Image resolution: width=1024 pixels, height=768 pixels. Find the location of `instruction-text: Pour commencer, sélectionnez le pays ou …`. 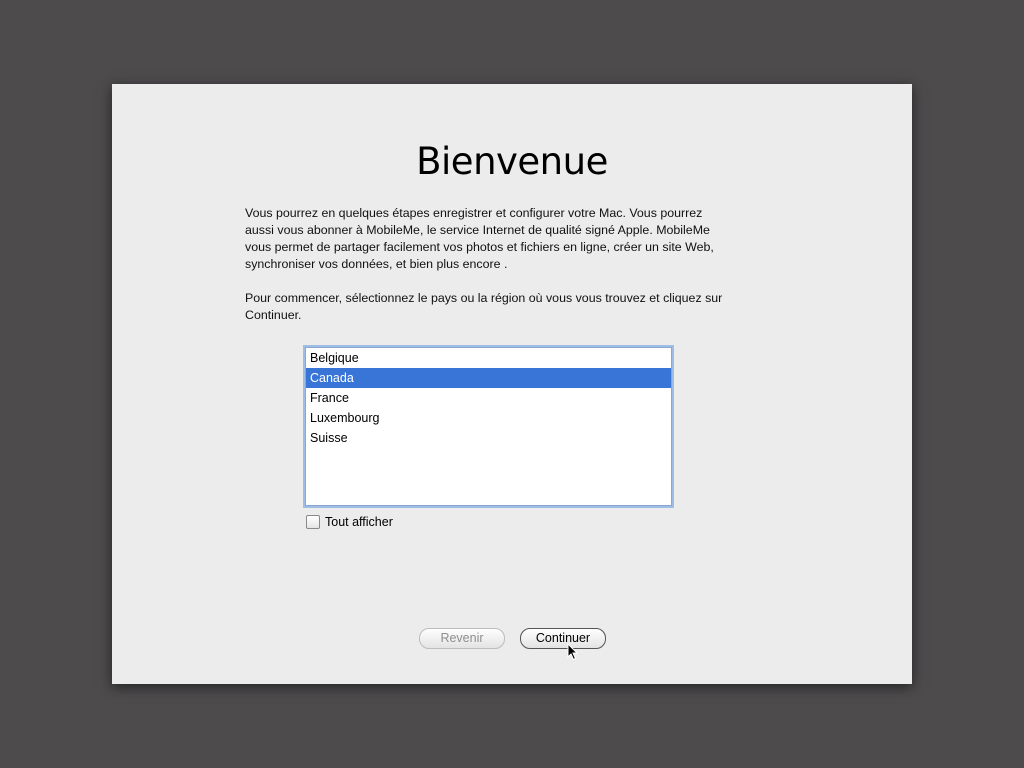

instruction-text: Pour commencer, sélectionnez le pays ou … is located at coordinates (484, 306).